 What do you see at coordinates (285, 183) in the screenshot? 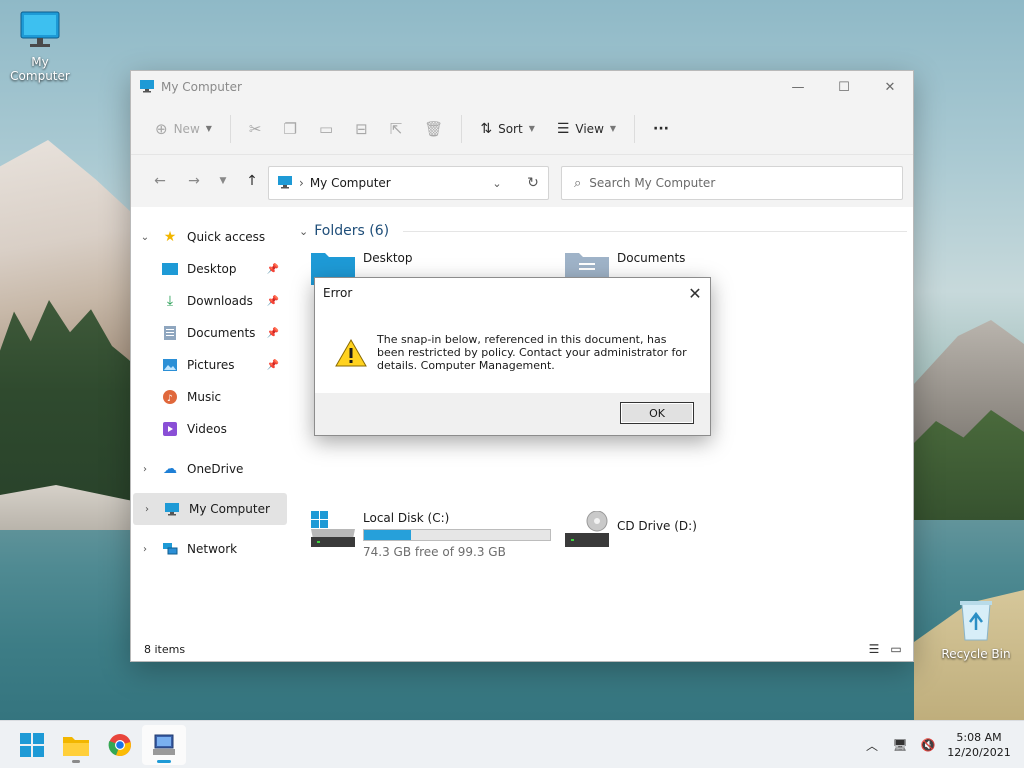
I see `monitor-icon` at bounding box center [285, 183].